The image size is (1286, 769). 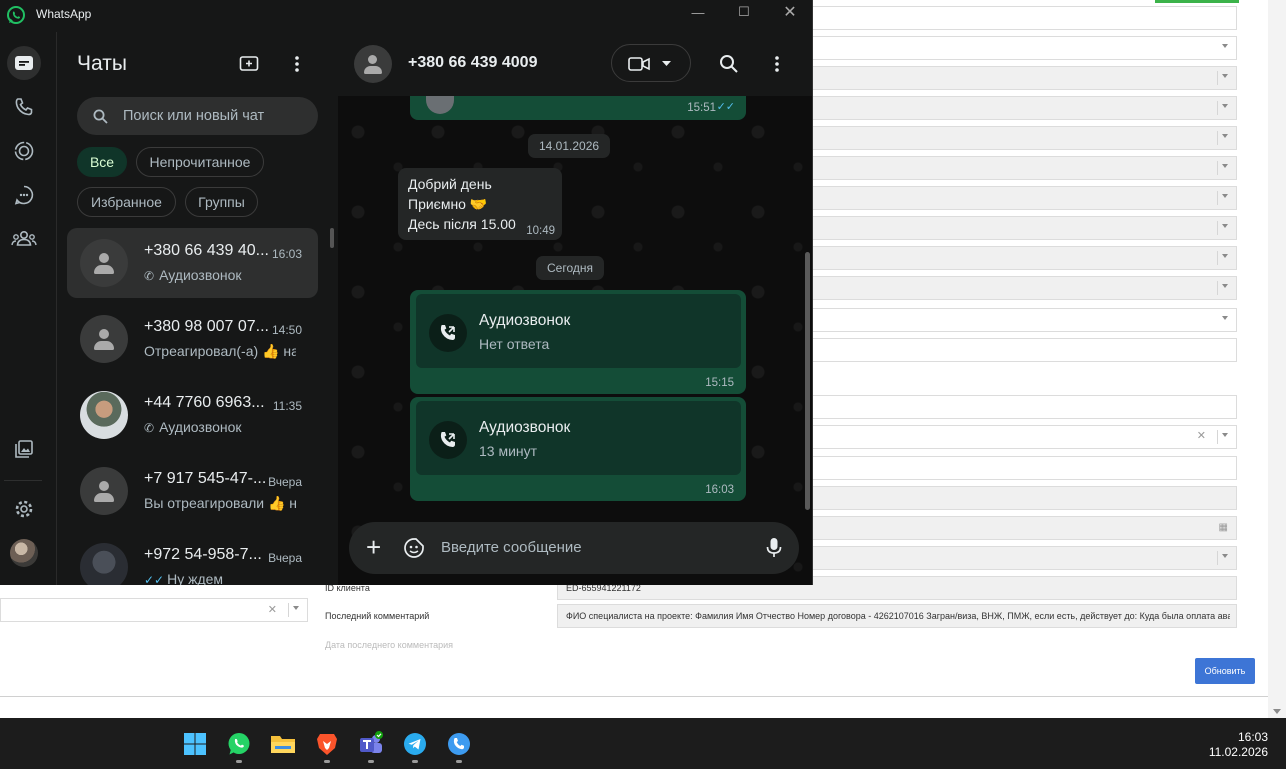 What do you see at coordinates (220, 427) in the screenshot?
I see `chat-preview: ✆ Аудиозвонок` at bounding box center [220, 427].